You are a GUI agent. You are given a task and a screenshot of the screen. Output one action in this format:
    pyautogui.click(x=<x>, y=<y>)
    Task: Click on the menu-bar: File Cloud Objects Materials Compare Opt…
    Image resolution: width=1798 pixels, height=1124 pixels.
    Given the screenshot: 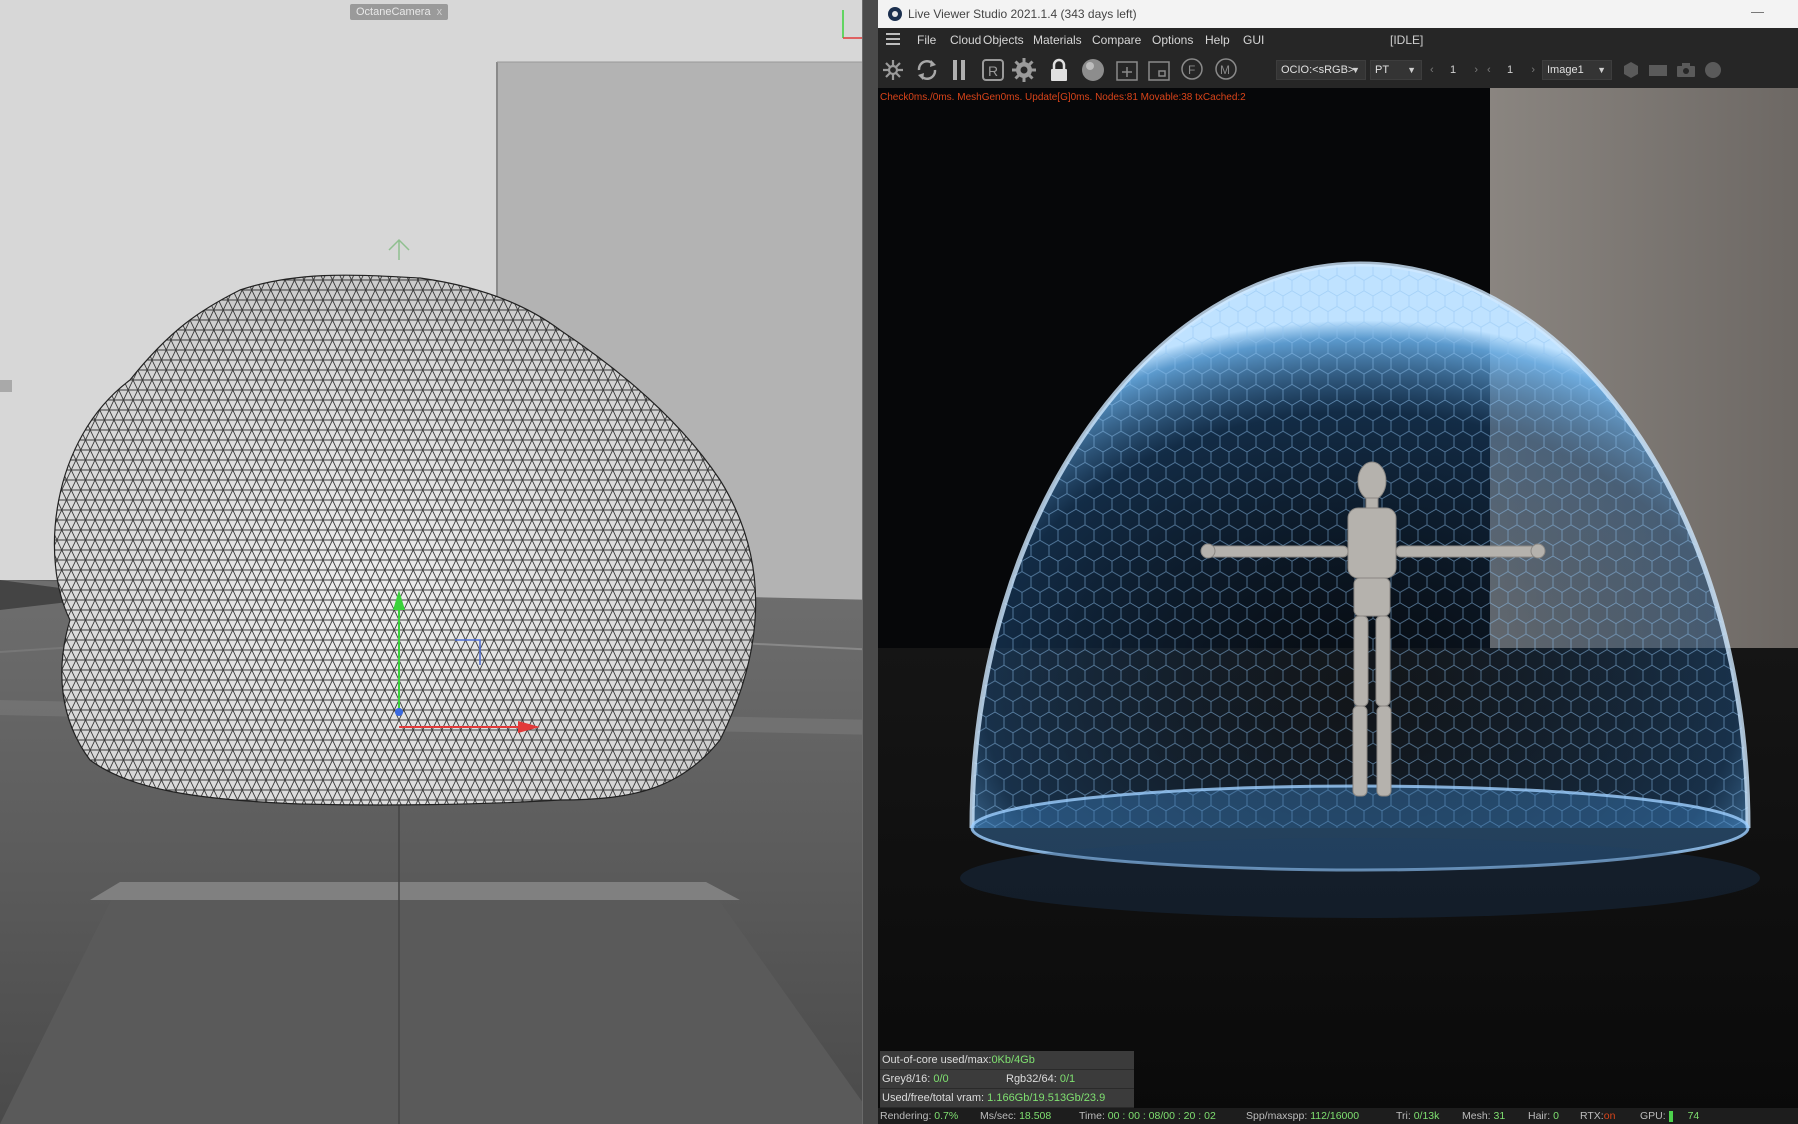 What is the action you would take?
    pyautogui.click(x=1338, y=40)
    